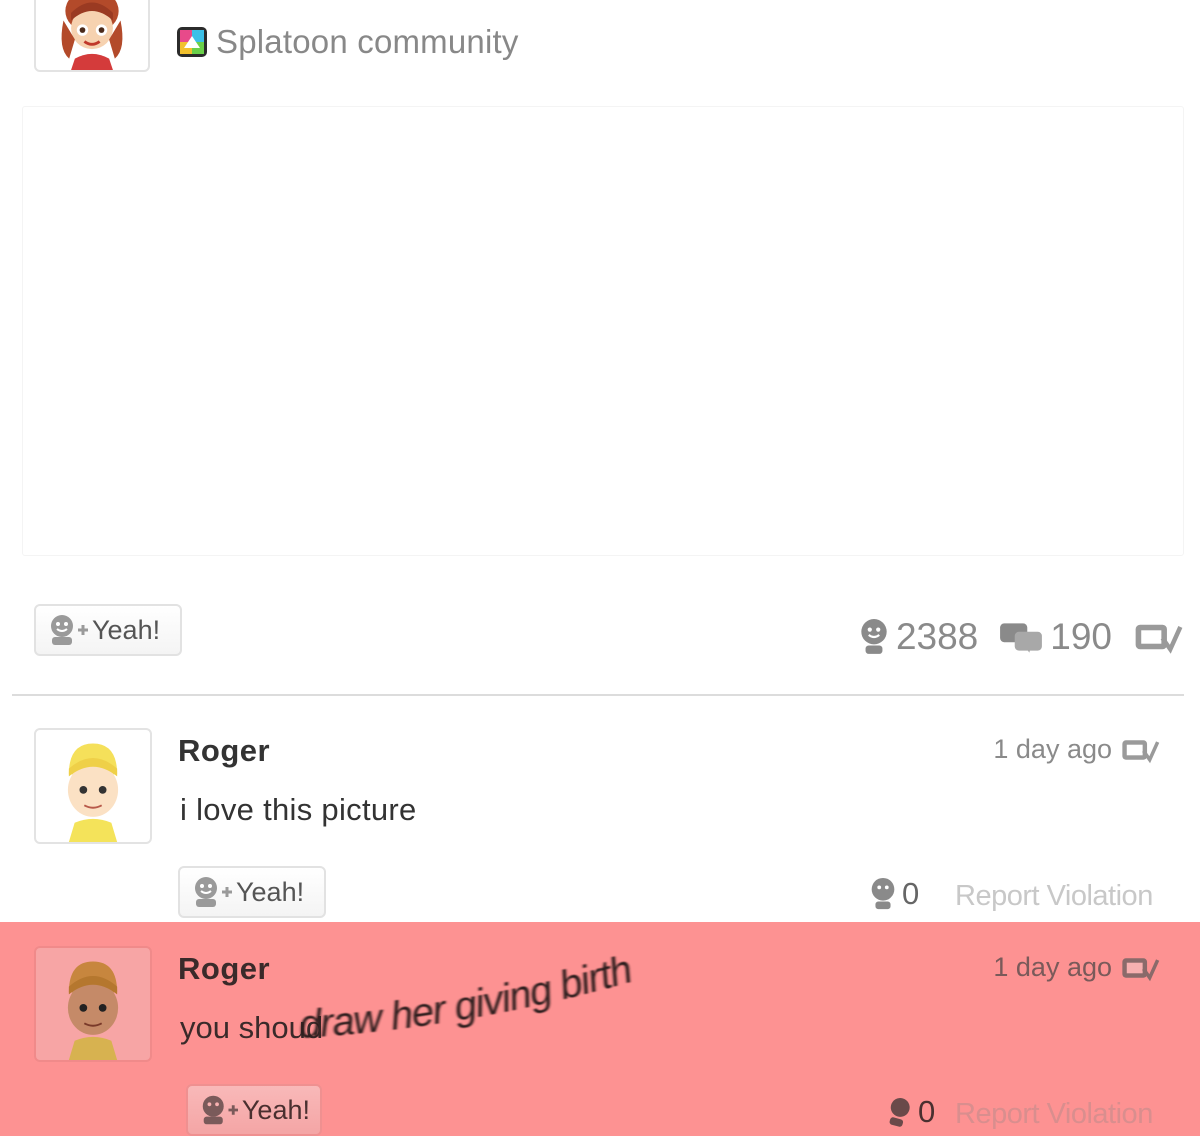 The width and height of the screenshot is (1200, 1136). What do you see at coordinates (367, 41) in the screenshot?
I see `community-name: Splatoon community` at bounding box center [367, 41].